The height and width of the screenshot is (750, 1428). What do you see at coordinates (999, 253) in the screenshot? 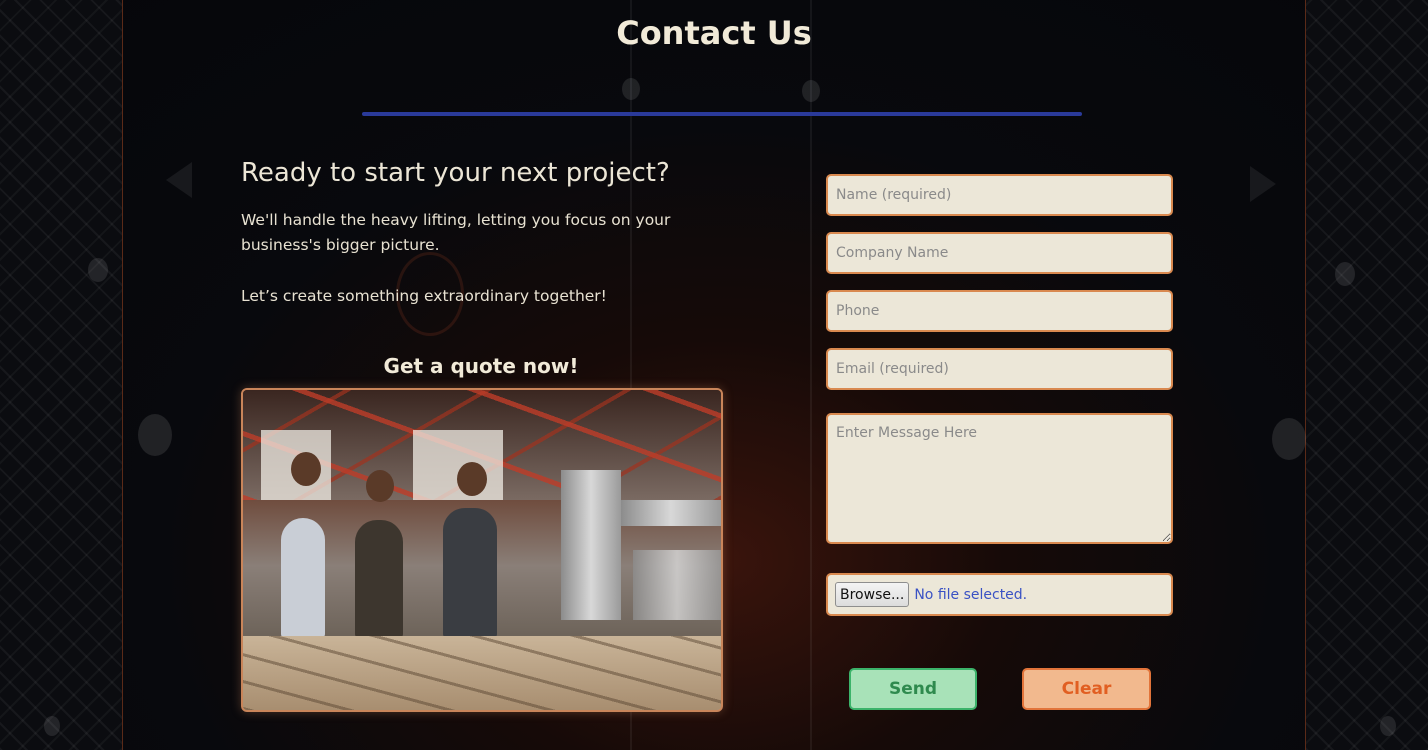
I see `company-field` at bounding box center [999, 253].